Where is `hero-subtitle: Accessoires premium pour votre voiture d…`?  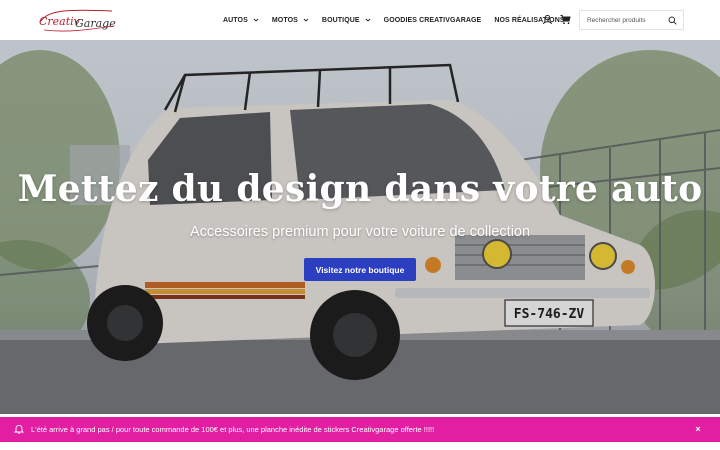 hero-subtitle: Accessoires premium pour votre voiture d… is located at coordinates (360, 232).